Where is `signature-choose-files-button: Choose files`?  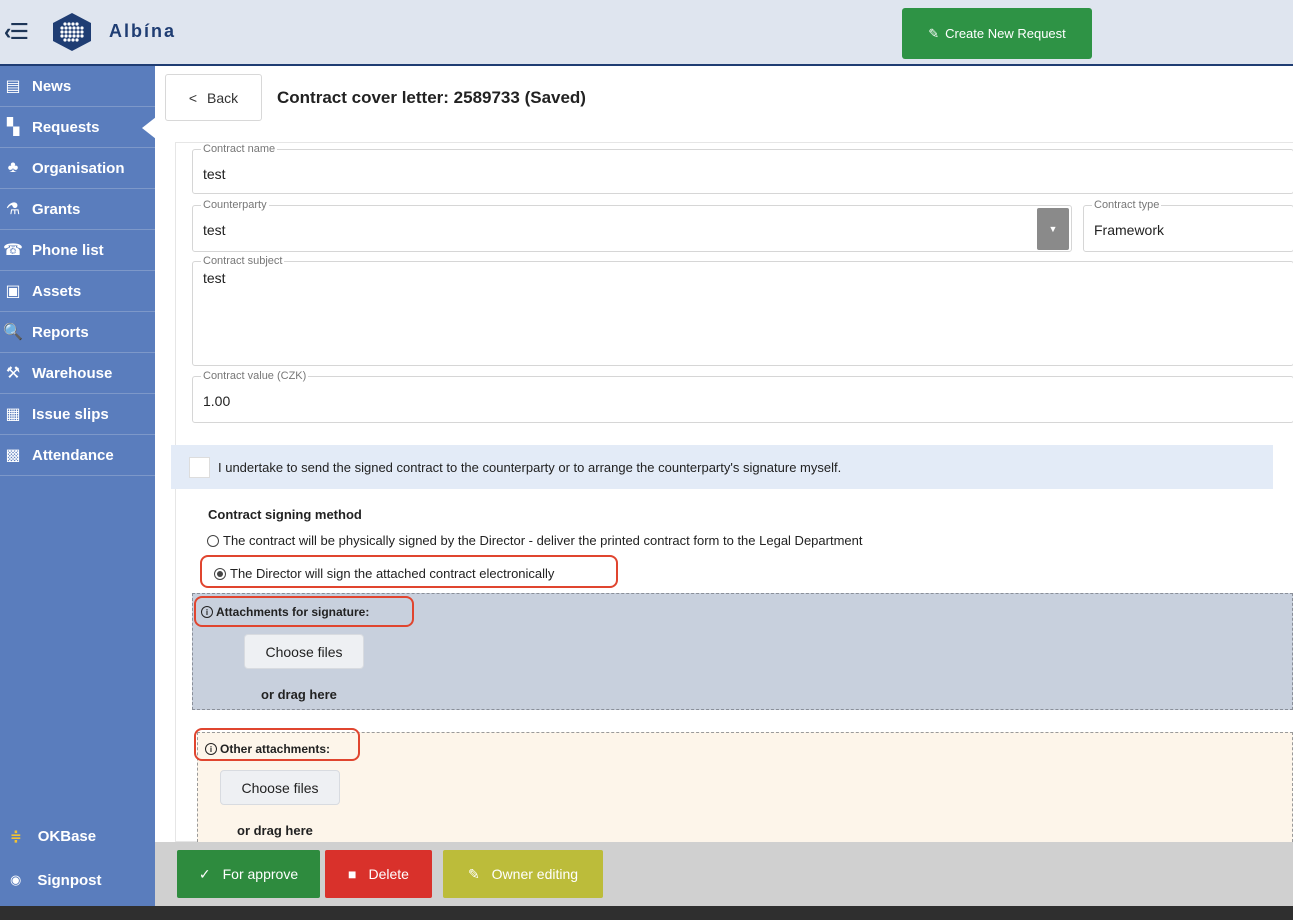 signature-choose-files-button: Choose files is located at coordinates (304, 651).